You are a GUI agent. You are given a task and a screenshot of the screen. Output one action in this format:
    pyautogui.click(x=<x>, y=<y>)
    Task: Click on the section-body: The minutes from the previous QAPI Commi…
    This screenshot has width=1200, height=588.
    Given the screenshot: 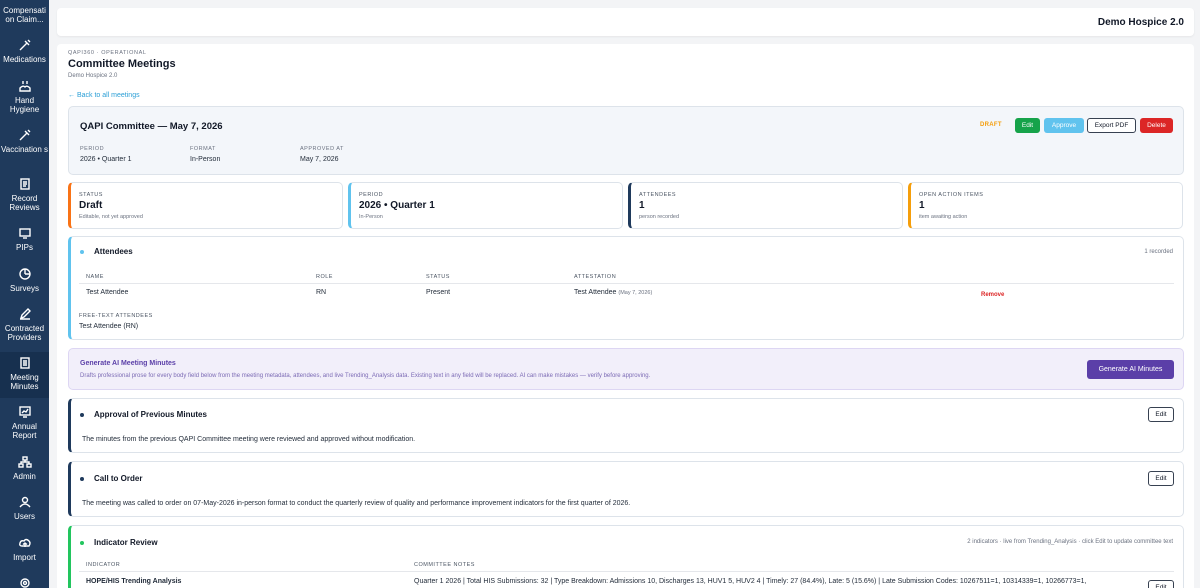 What is the action you would take?
    pyautogui.click(x=249, y=439)
    